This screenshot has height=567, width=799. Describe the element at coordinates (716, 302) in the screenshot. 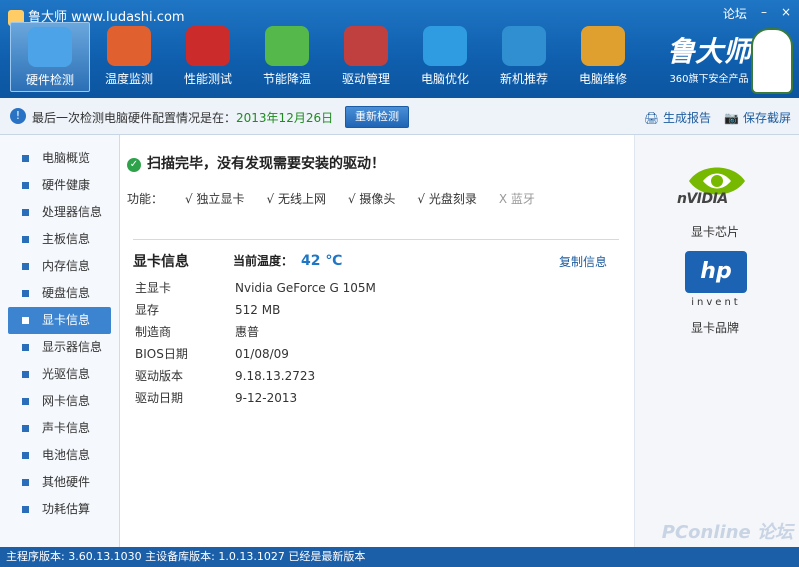

I see `hp-logo-sub: invent` at that location.